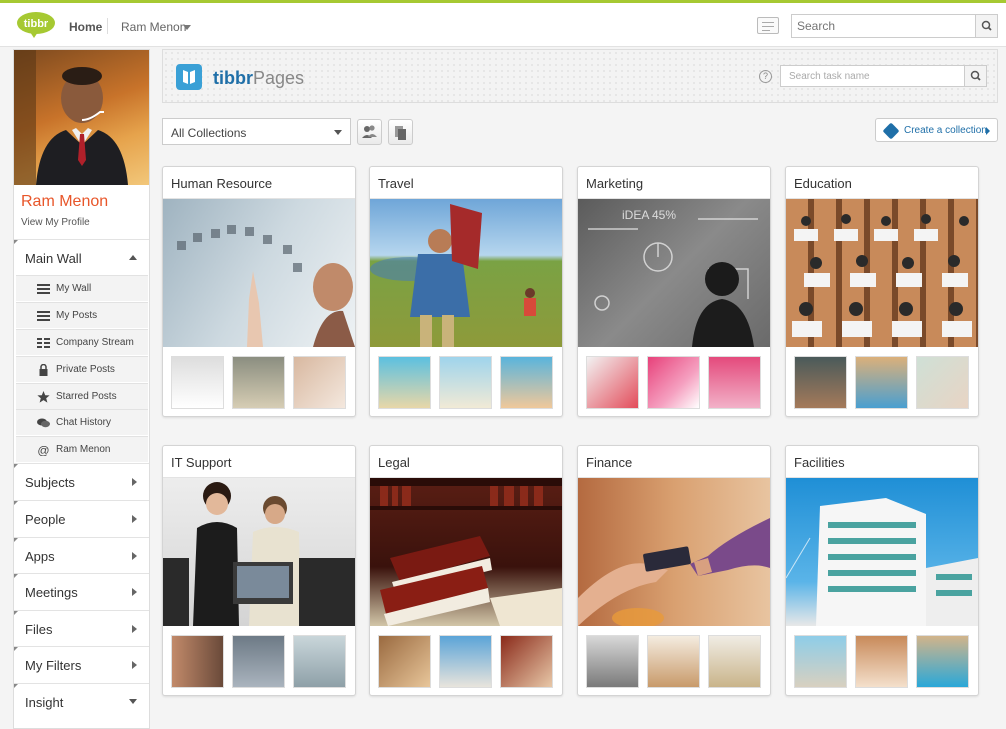 Image resolution: width=1006 pixels, height=729 pixels. What do you see at coordinates (81, 591) in the screenshot?
I see `menu-meetings: Meetings` at bounding box center [81, 591].